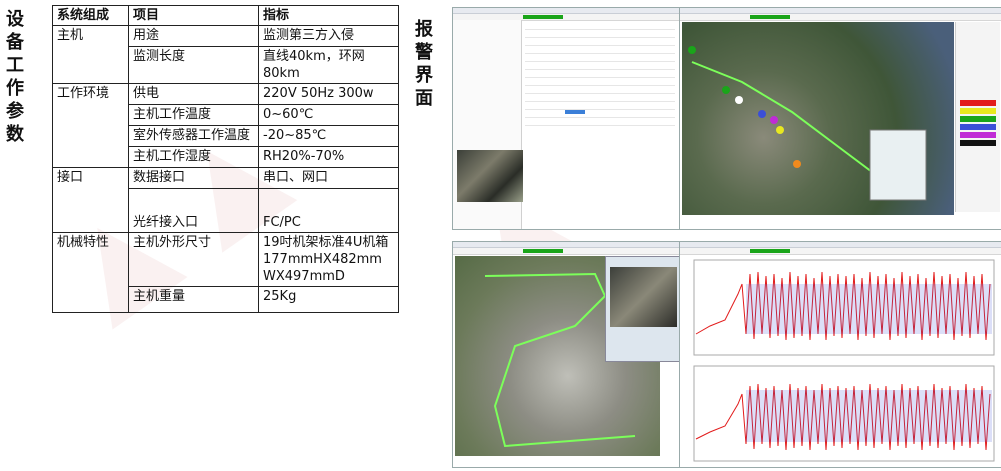  What do you see at coordinates (328, 157) in the screenshot?
I see `table-cell: RH20%-70%` at bounding box center [328, 157].